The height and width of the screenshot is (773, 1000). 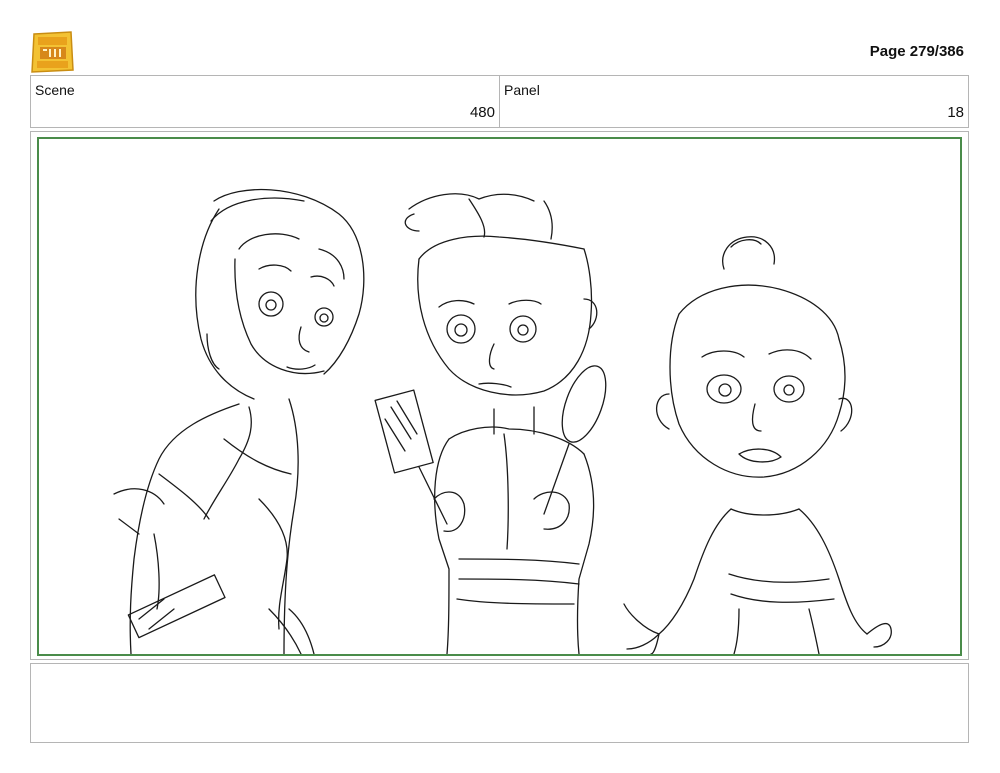 I want to click on character-middle-sketch, so click(x=490, y=423).